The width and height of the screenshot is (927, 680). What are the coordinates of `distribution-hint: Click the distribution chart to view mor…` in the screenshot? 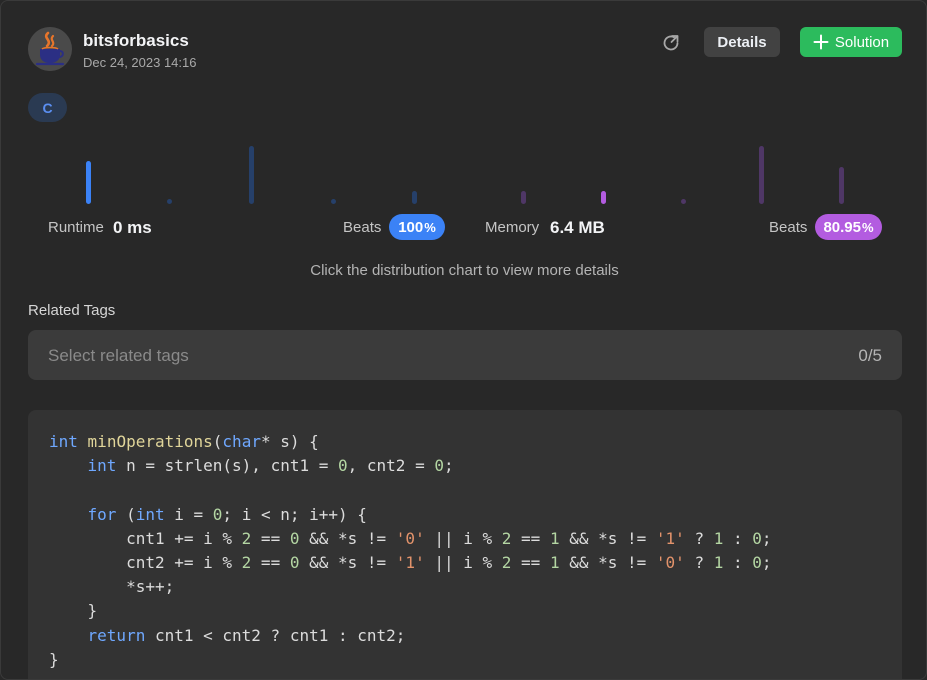 It's located at (464, 270).